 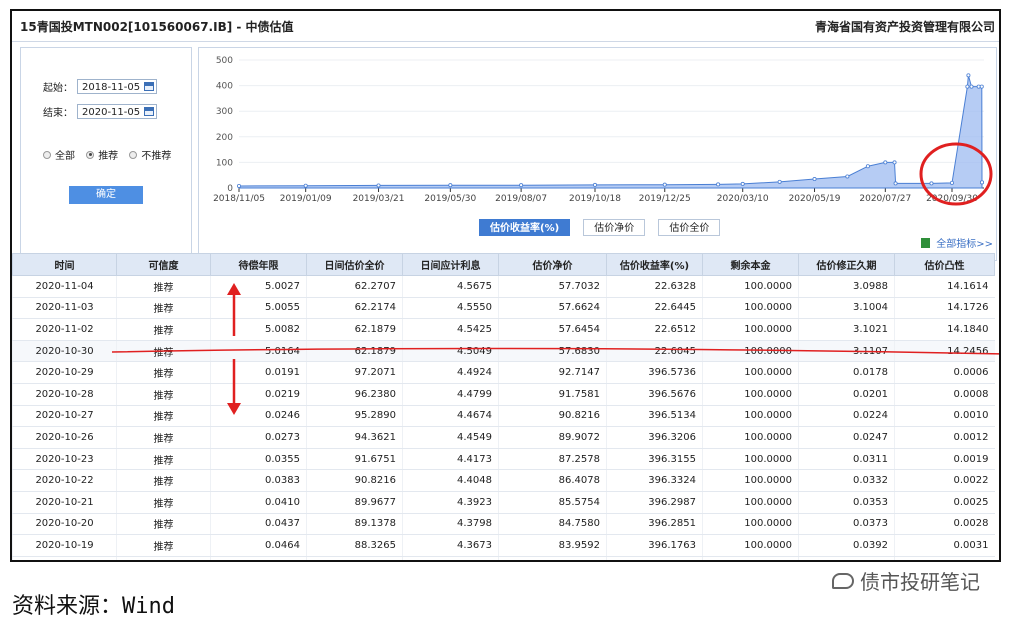 I want to click on all-indicators-link: 全部指标>>, so click(x=957, y=242).